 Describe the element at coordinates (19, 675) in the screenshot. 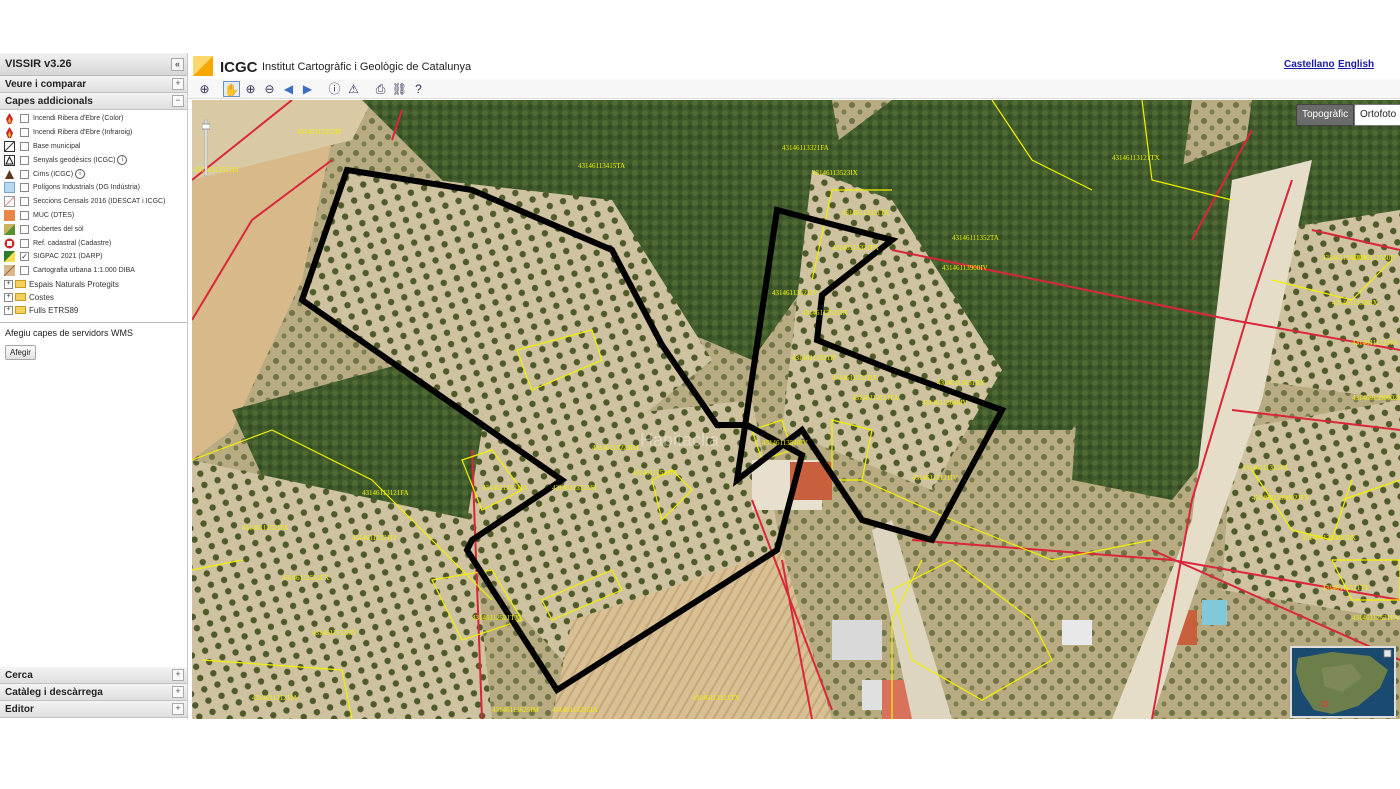

I see `panel-label: Cerca` at that location.